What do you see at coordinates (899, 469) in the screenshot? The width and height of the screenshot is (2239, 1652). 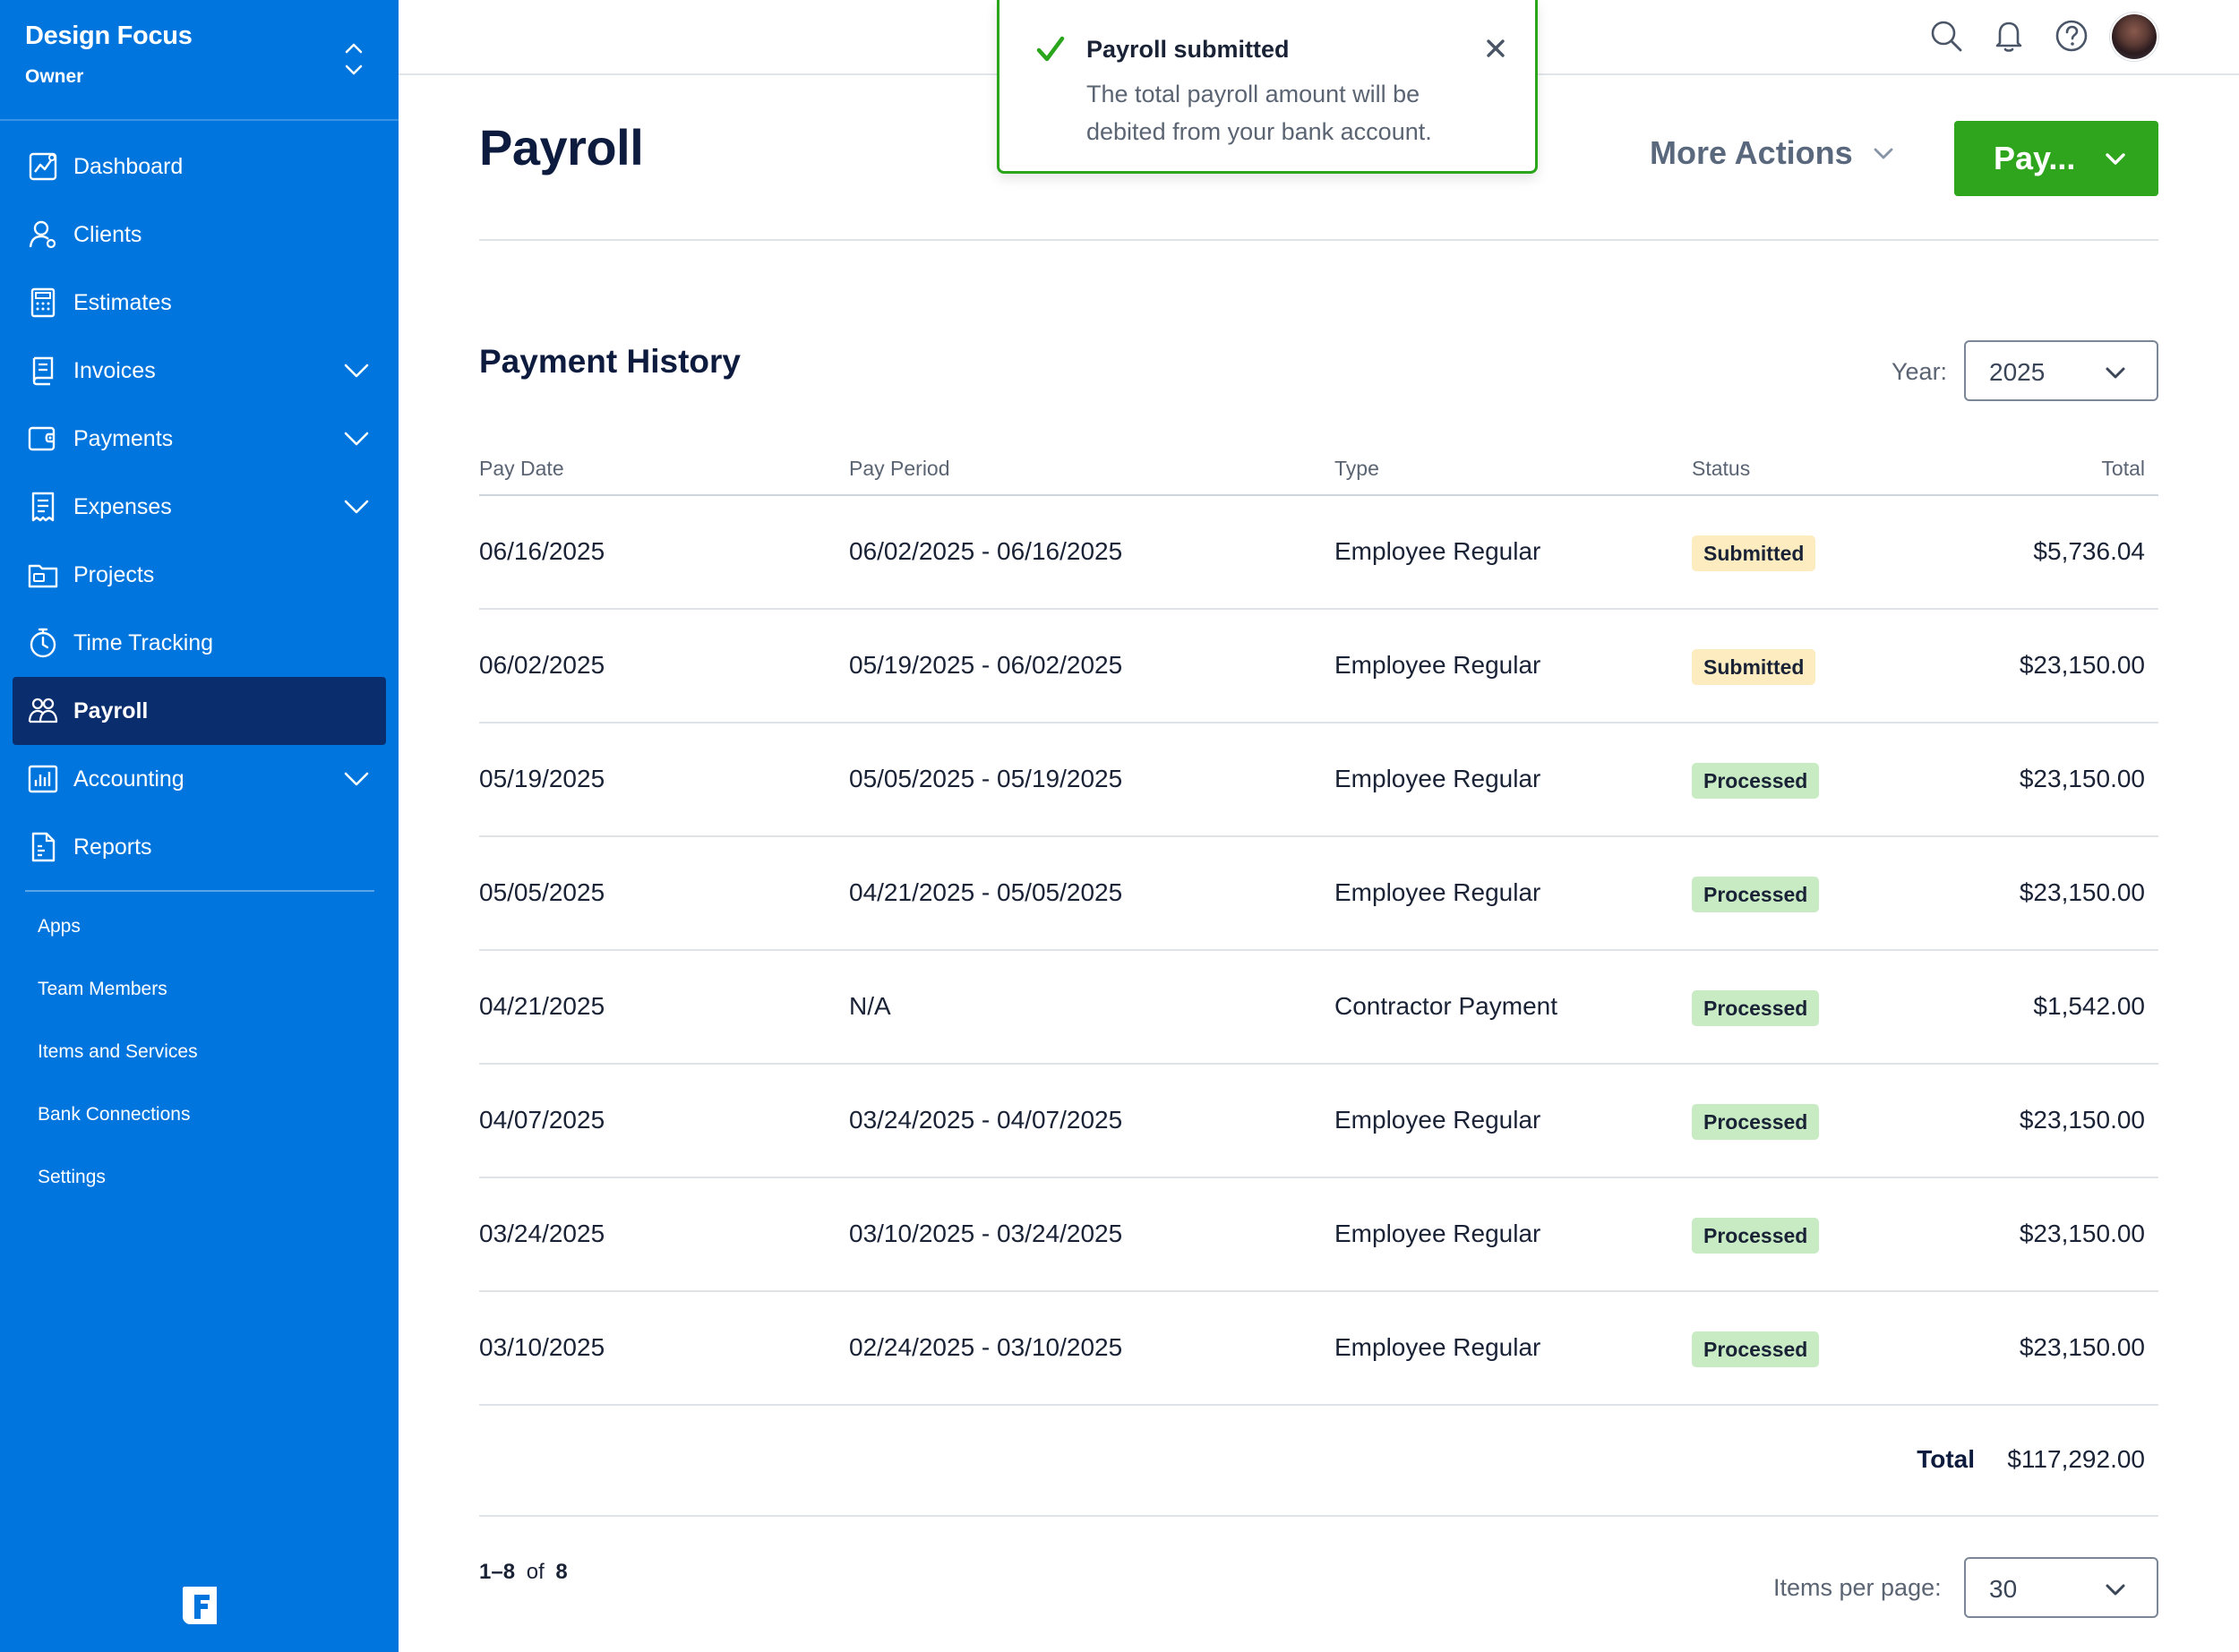 I see `column-header-pay-period: Pay Period` at bounding box center [899, 469].